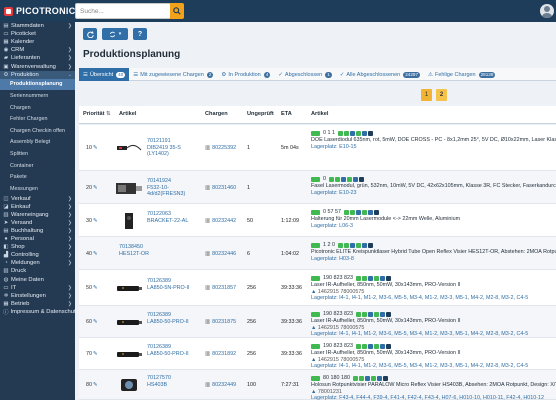  I want to click on tab-abgeschlossen: ✓ Abgeschlossen 1, so click(304, 74).